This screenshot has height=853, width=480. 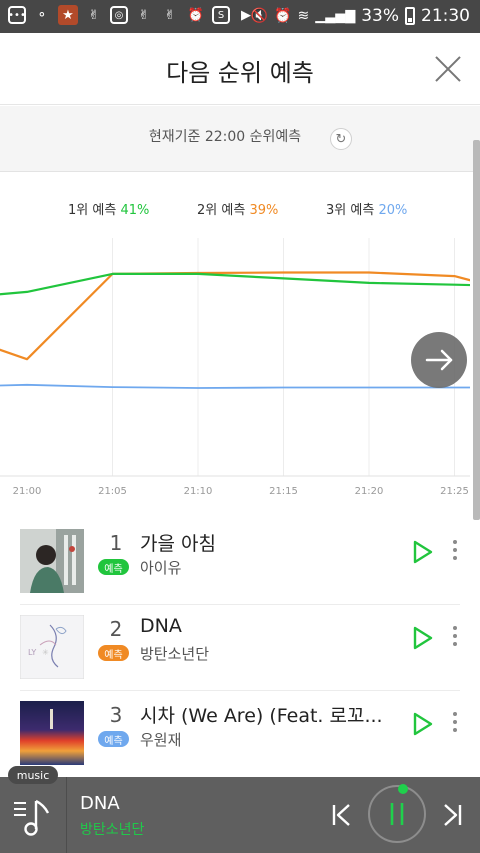 I want to click on player-divider, so click(x=66, y=815).